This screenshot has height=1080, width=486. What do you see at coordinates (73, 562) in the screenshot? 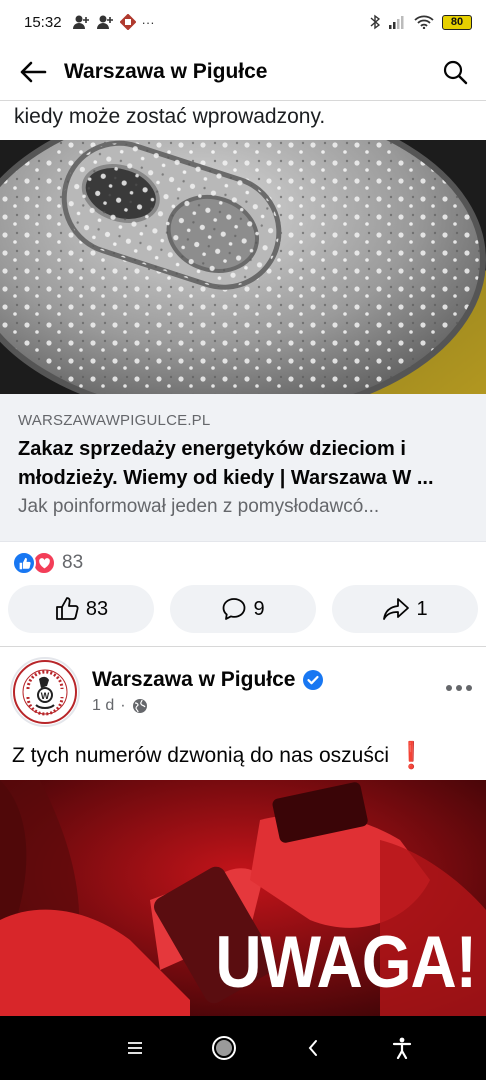
I see `reactions-count: 83` at bounding box center [73, 562].